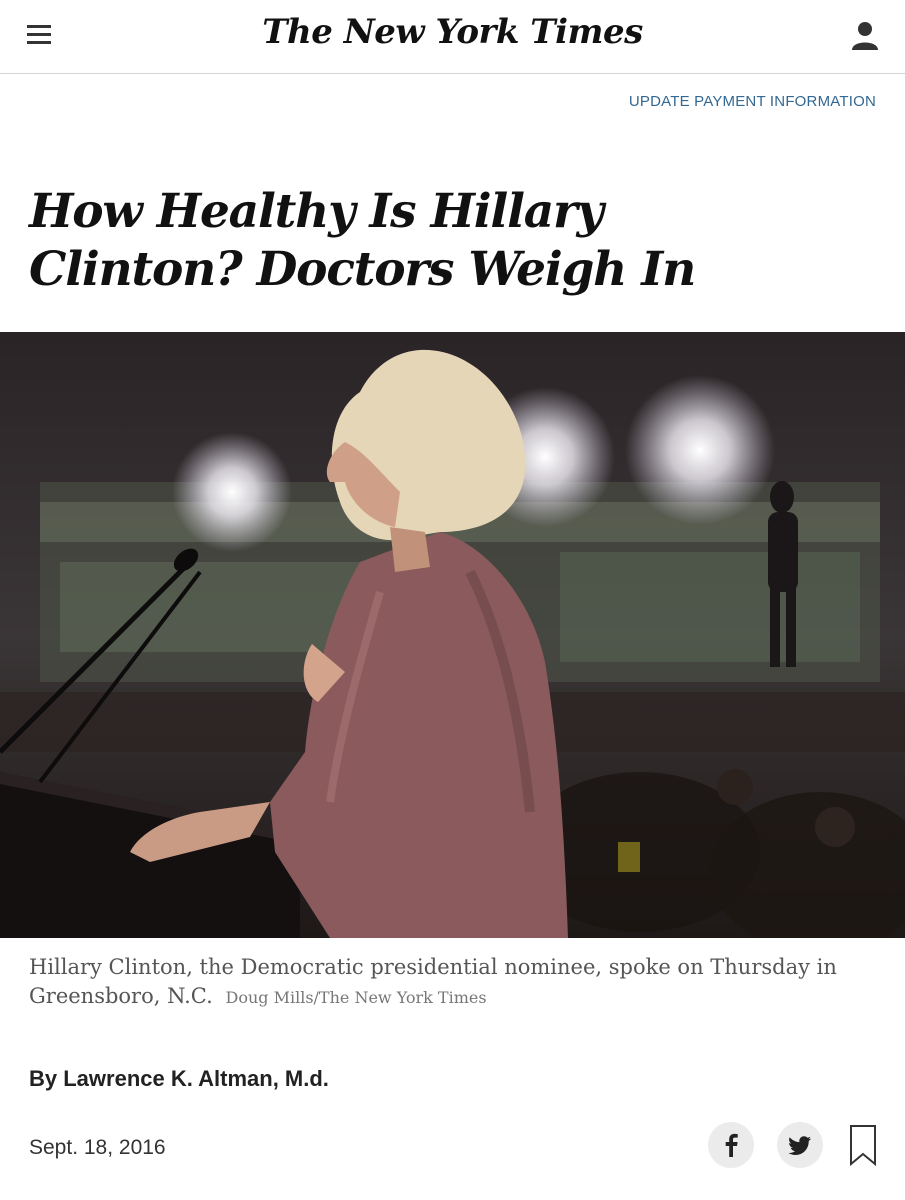 The image size is (905, 1200). Describe the element at coordinates (356, 997) in the screenshot. I see `photo-credit: Doug Mills/The New York Times` at that location.